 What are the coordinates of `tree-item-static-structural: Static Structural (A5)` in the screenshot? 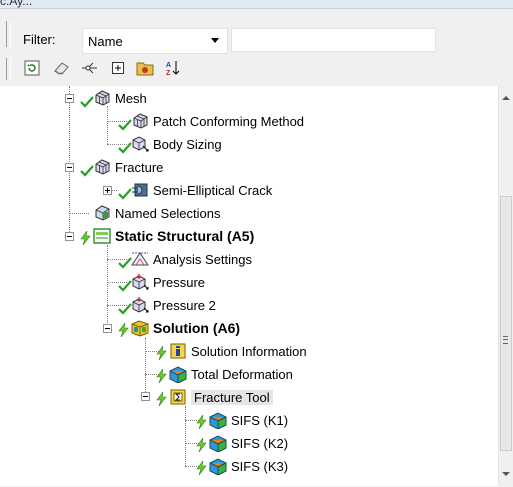 It's located at (167, 236).